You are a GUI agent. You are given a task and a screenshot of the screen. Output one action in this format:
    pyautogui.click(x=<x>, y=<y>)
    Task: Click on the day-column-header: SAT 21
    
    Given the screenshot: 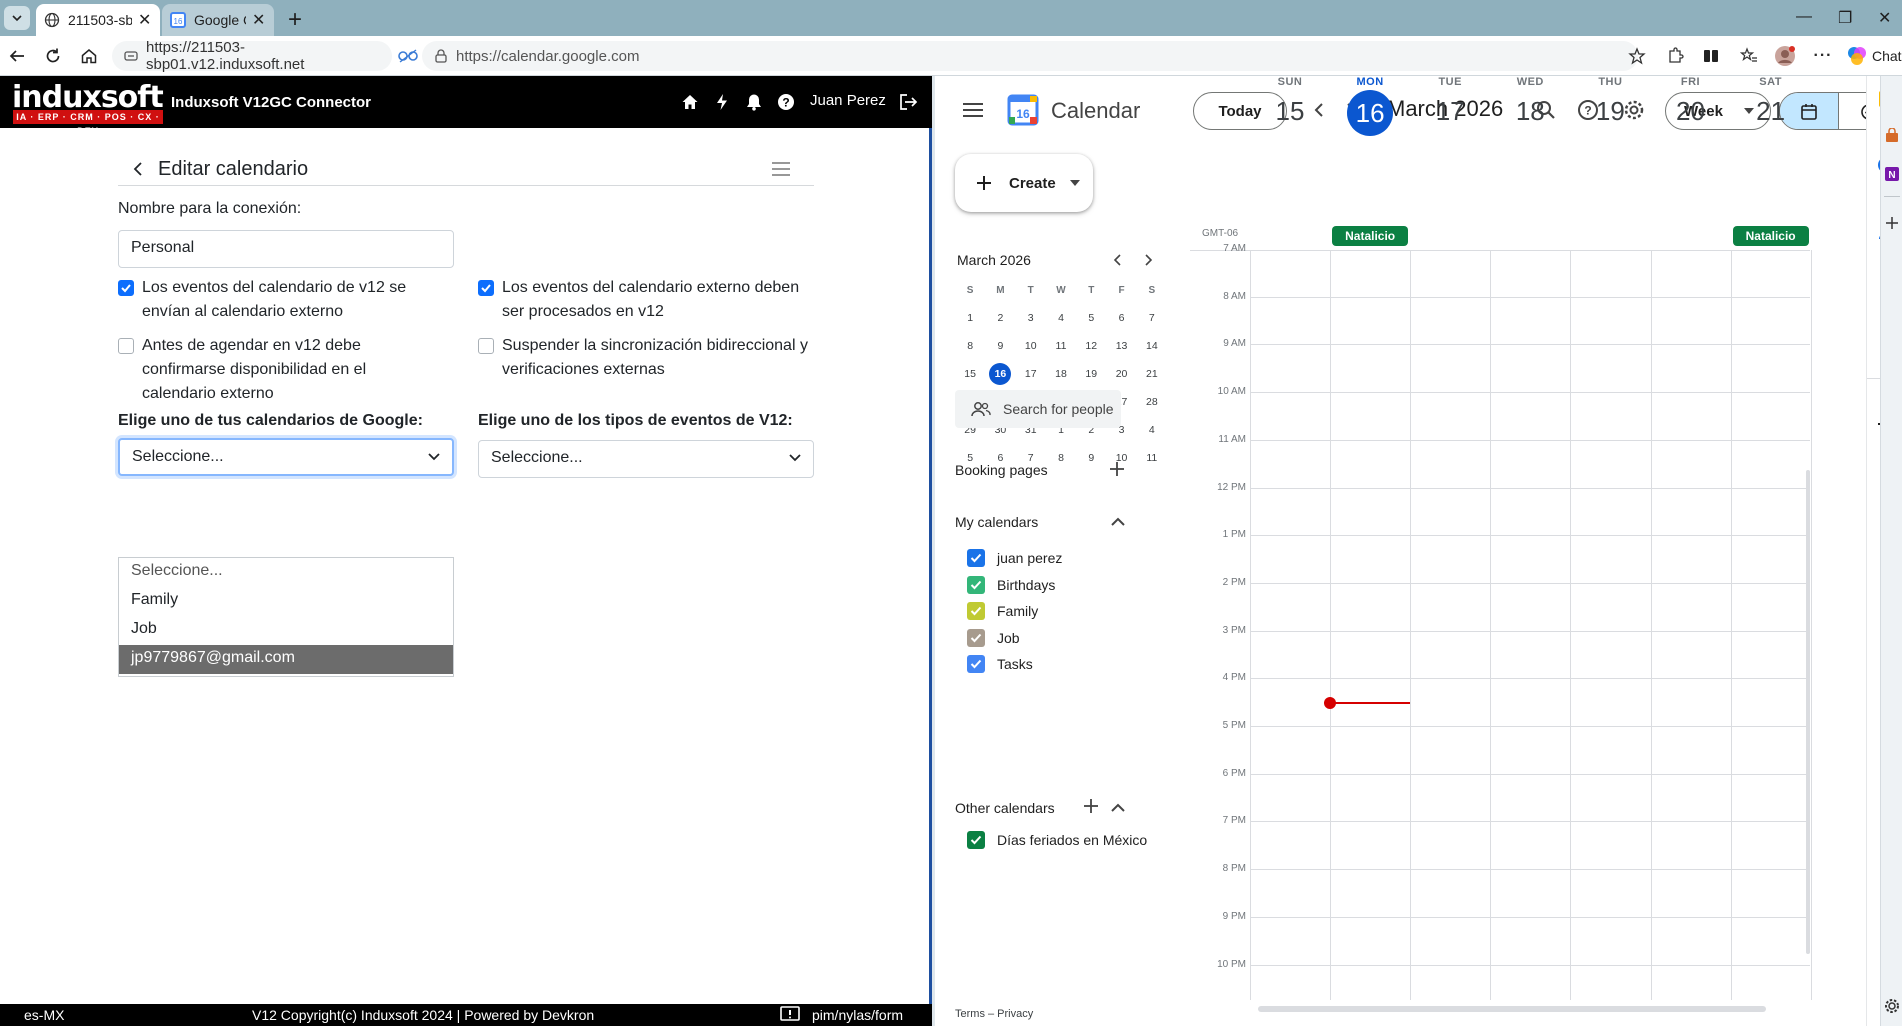 What is the action you would take?
    pyautogui.click(x=1771, y=101)
    